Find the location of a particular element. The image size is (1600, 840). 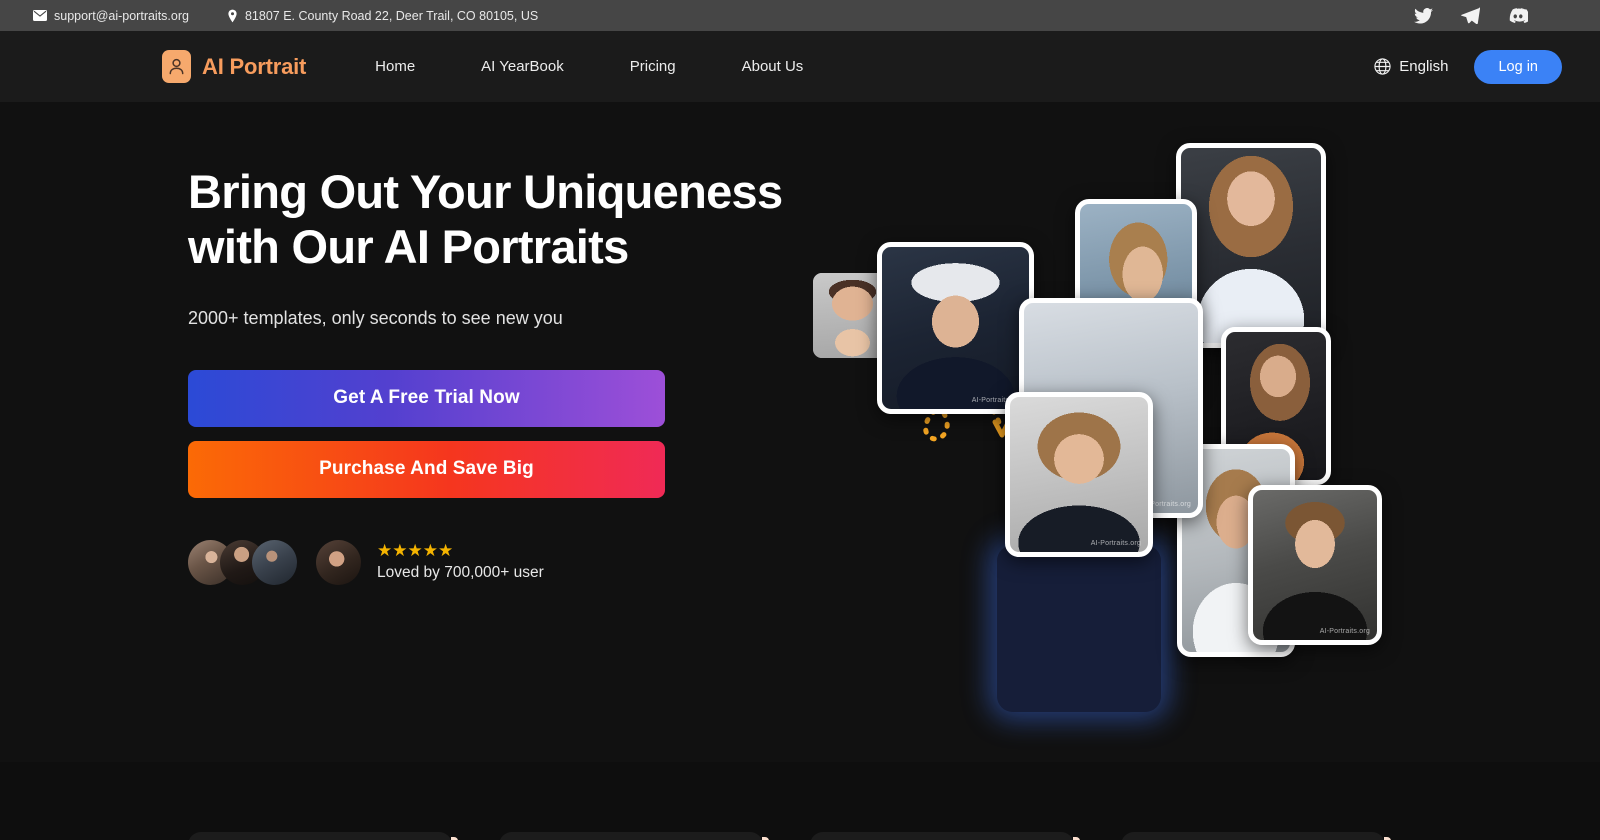

stat-card-wrap: 700,000 Visitors is located at coordinates (945, 836).